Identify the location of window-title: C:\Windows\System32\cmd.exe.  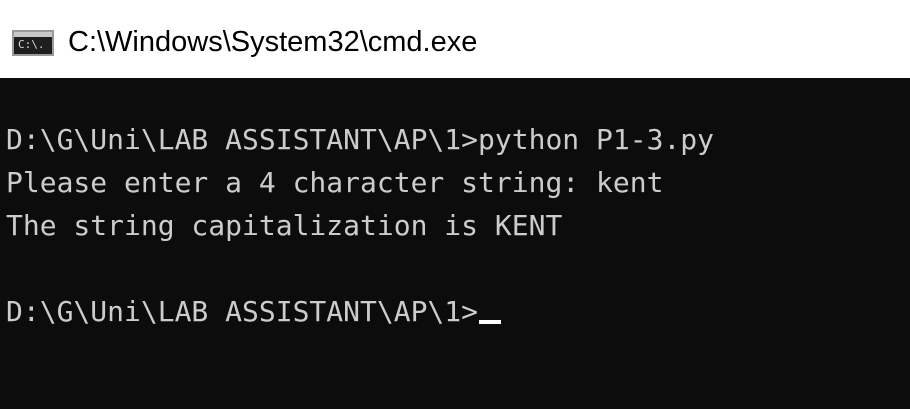
(273, 42).